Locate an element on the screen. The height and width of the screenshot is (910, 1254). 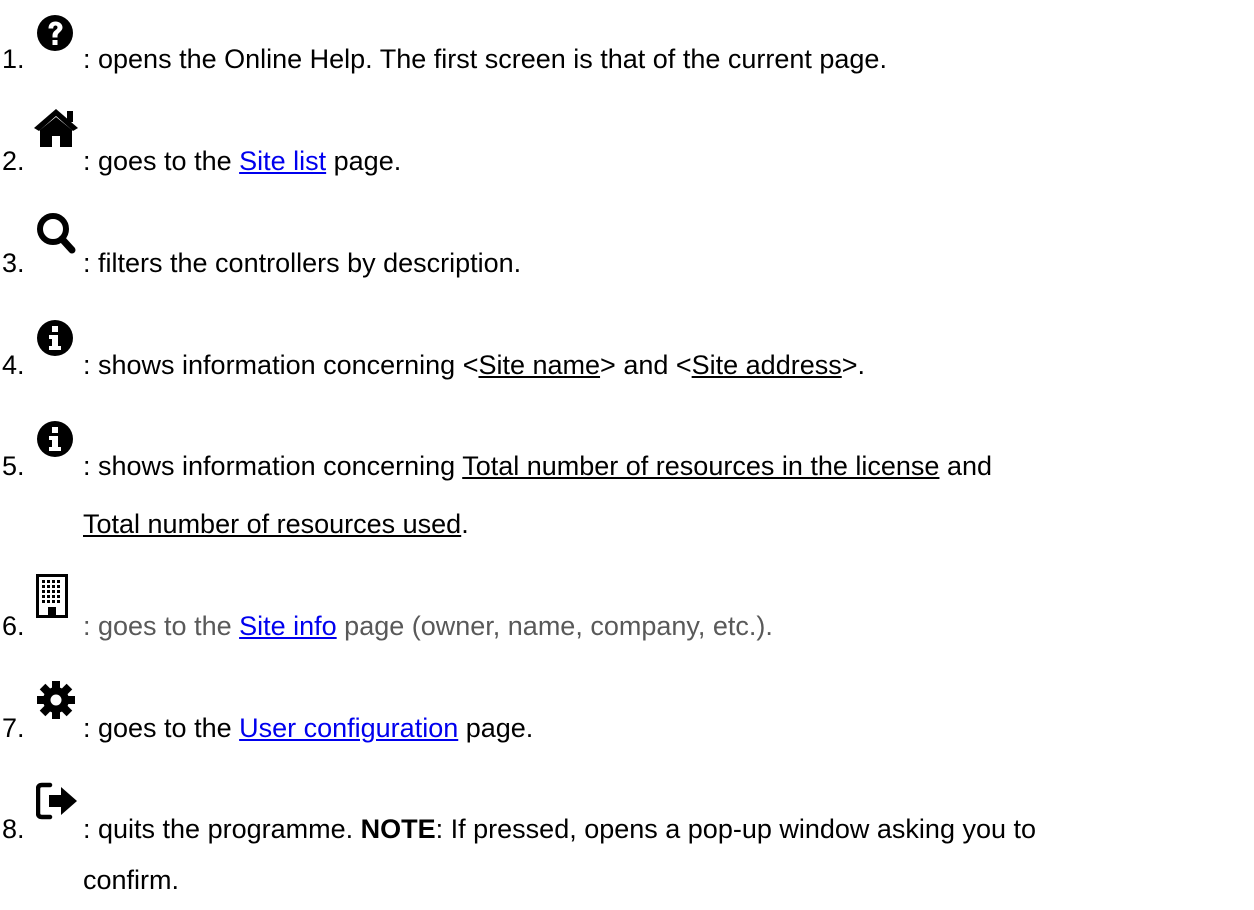
item-text-mid: > and < is located at coordinates (646, 365).